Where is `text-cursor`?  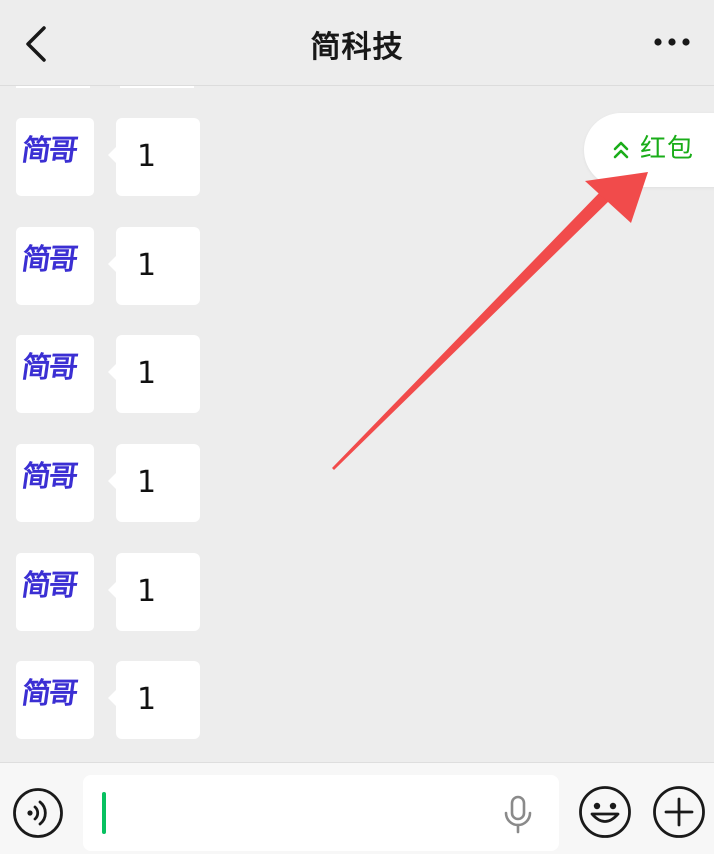
text-cursor is located at coordinates (104, 813).